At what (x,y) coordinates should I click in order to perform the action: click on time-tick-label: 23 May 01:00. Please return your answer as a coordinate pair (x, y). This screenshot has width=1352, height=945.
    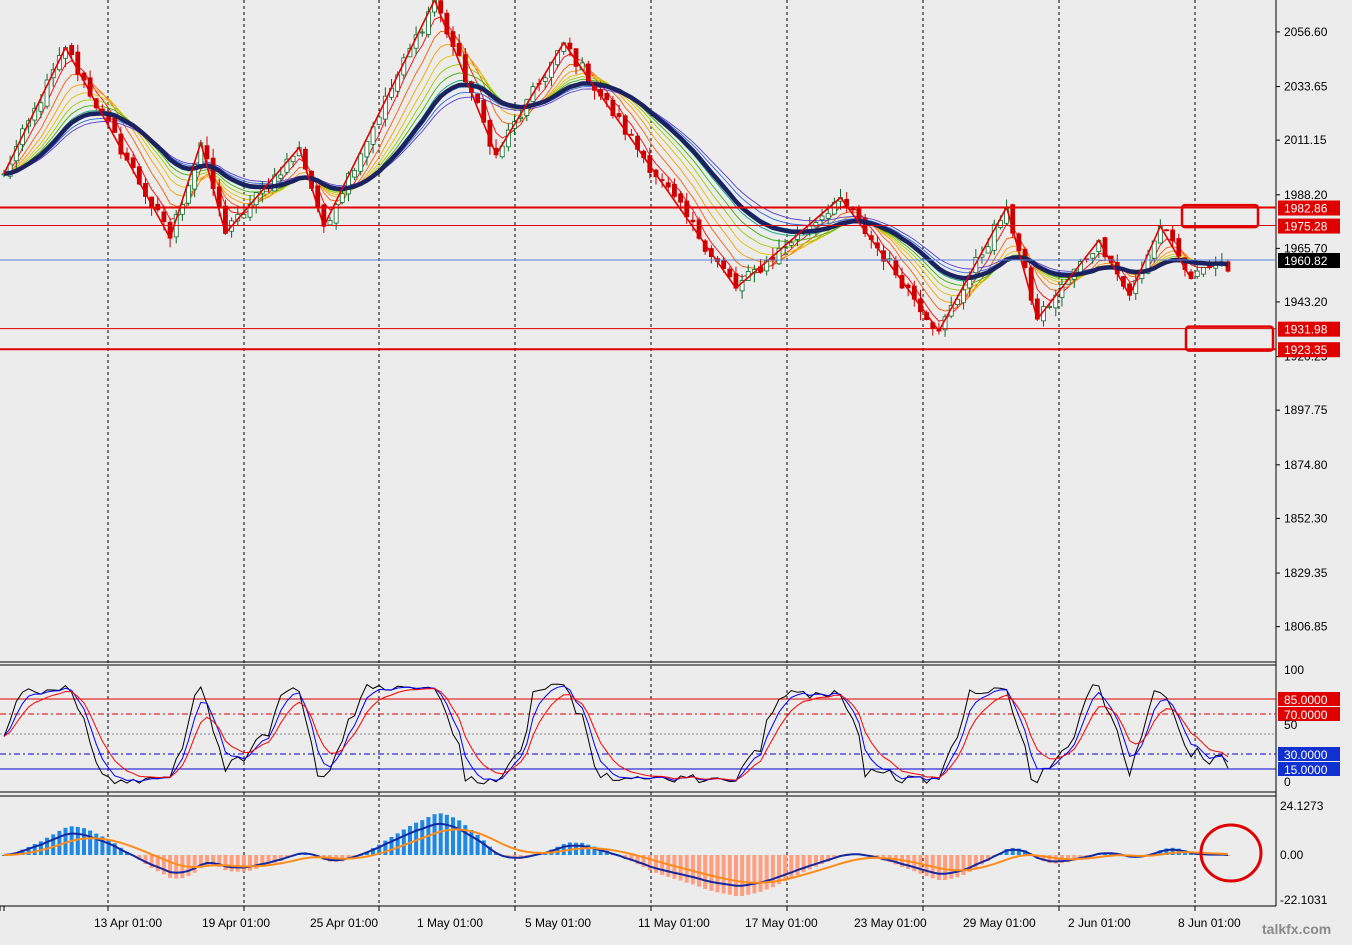
    Looking at the image, I should click on (890, 923).